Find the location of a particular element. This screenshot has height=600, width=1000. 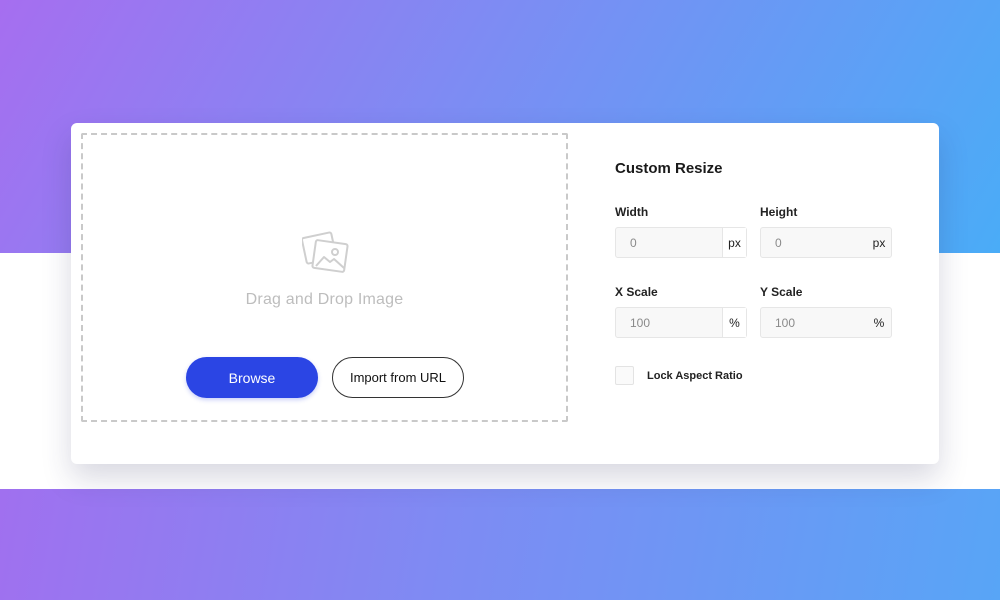

height-field: 0 px is located at coordinates (826, 242).